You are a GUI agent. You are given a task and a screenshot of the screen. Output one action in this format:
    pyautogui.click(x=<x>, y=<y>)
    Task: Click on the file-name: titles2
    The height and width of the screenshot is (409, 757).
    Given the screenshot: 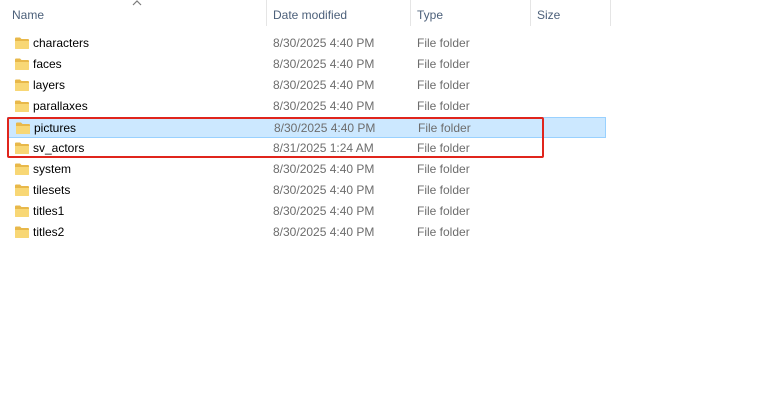 What is the action you would take?
    pyautogui.click(x=48, y=232)
    